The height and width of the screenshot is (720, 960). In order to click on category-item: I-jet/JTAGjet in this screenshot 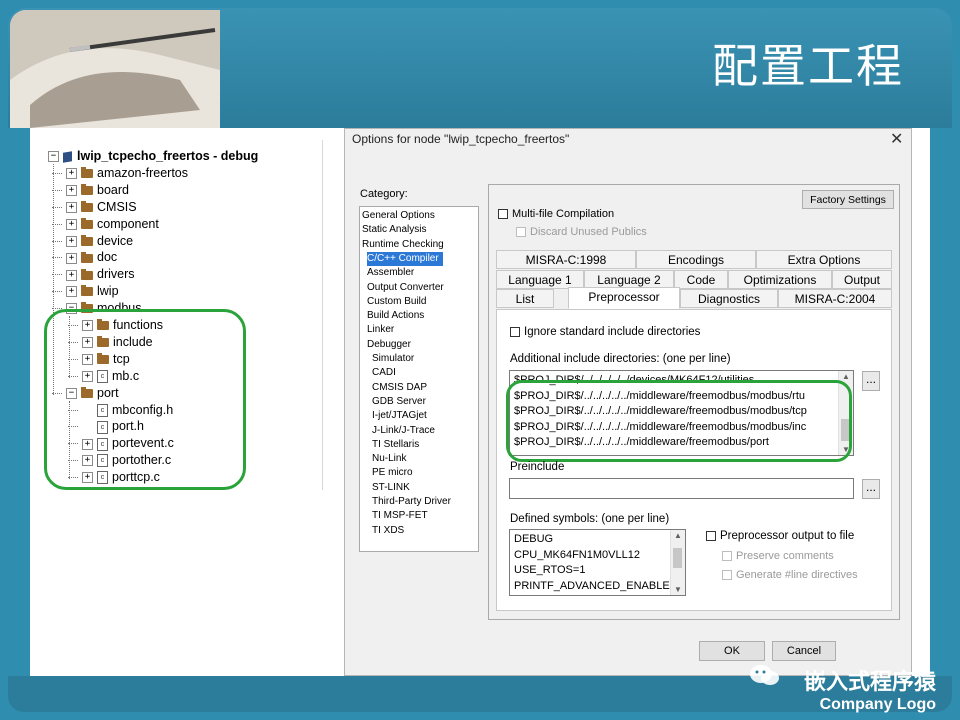, I will do `click(401, 416)`.